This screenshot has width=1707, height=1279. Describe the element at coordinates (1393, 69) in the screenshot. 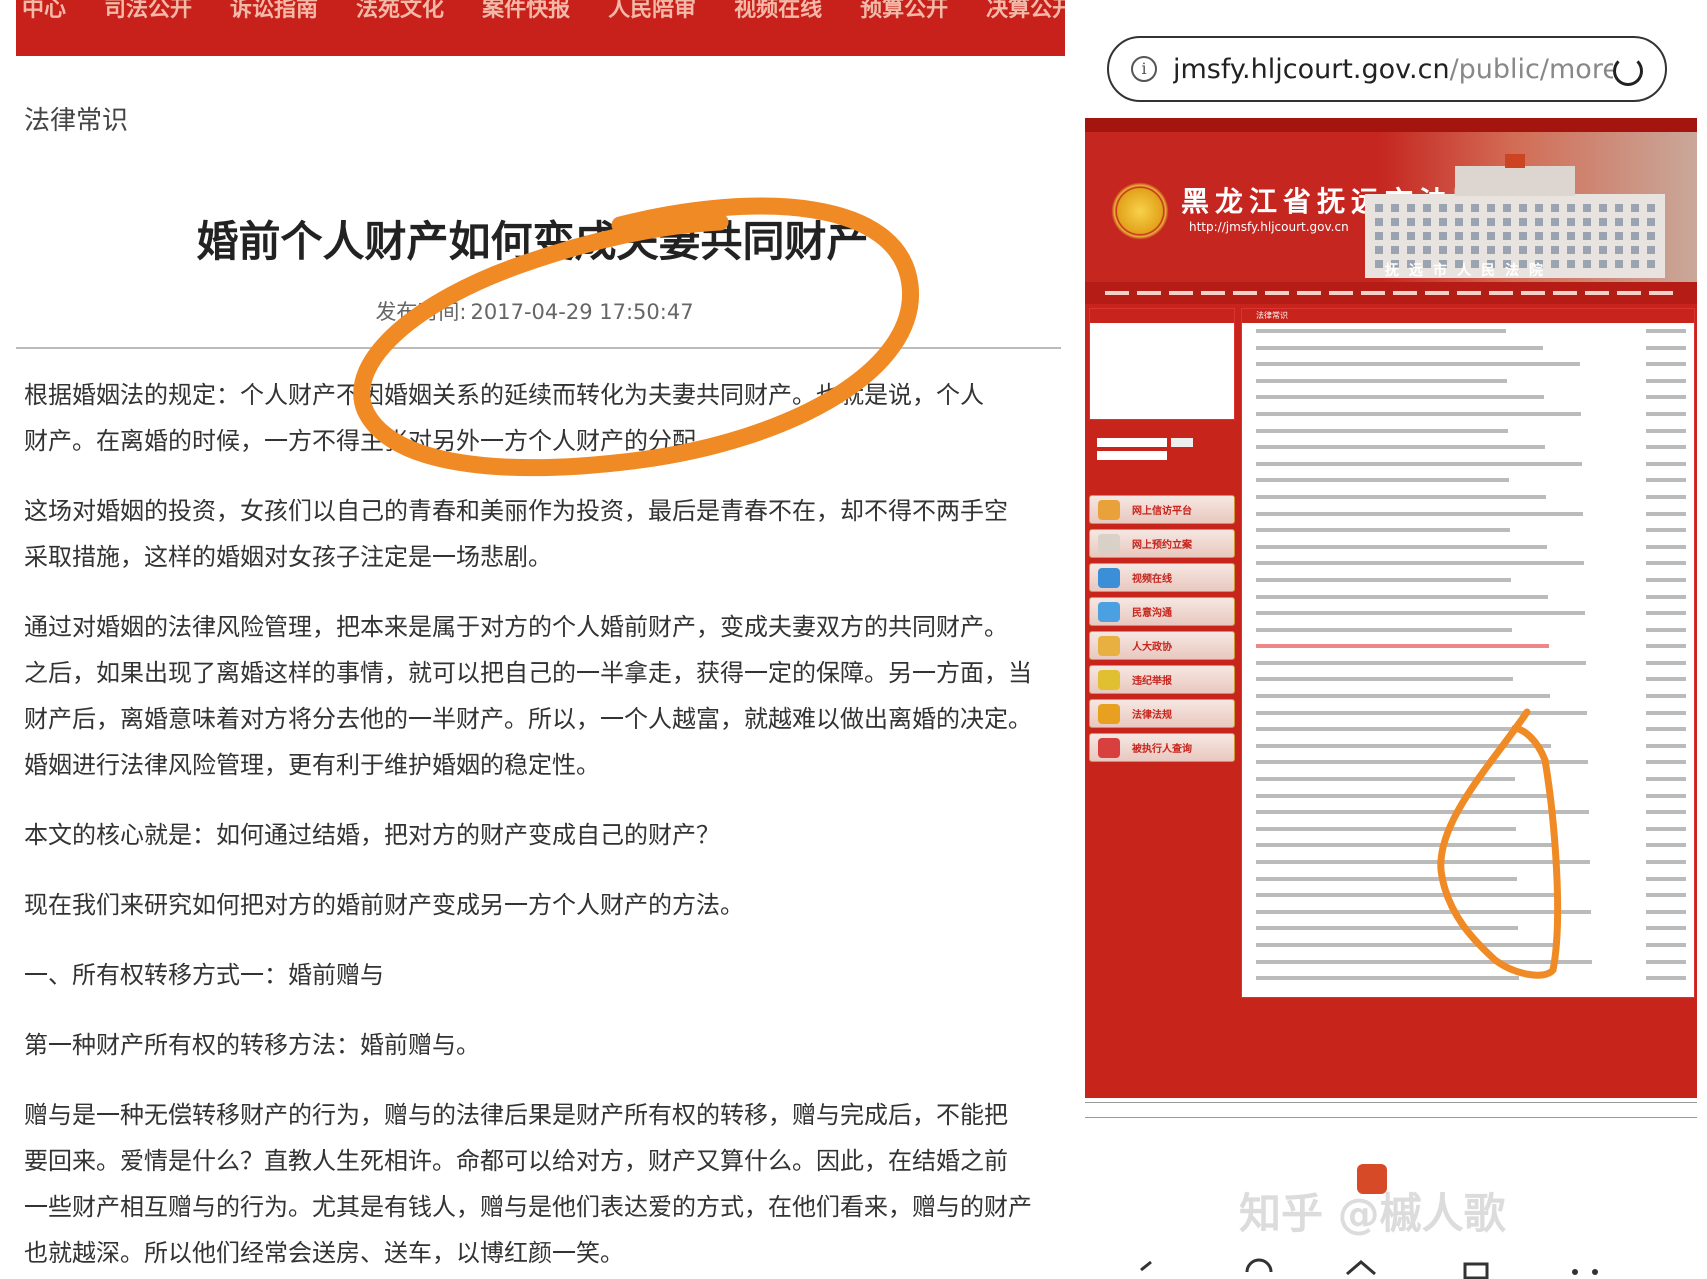

I see `url-text: jmsfy.hljcourt.gov.cn/public/more.p` at that location.